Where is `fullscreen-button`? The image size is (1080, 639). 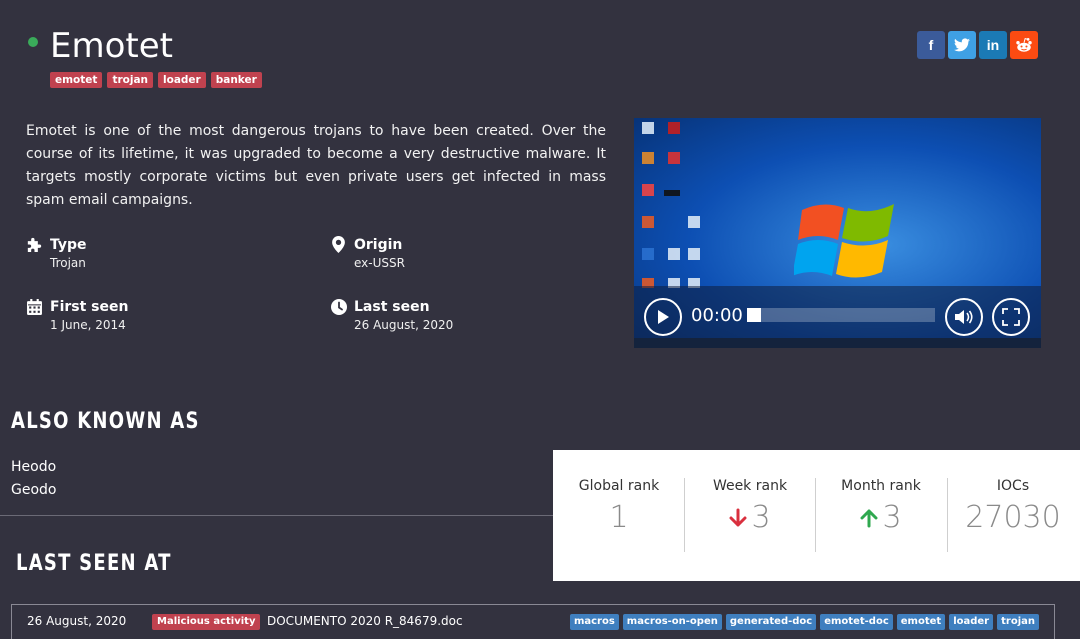
fullscreen-button is located at coordinates (1011, 317).